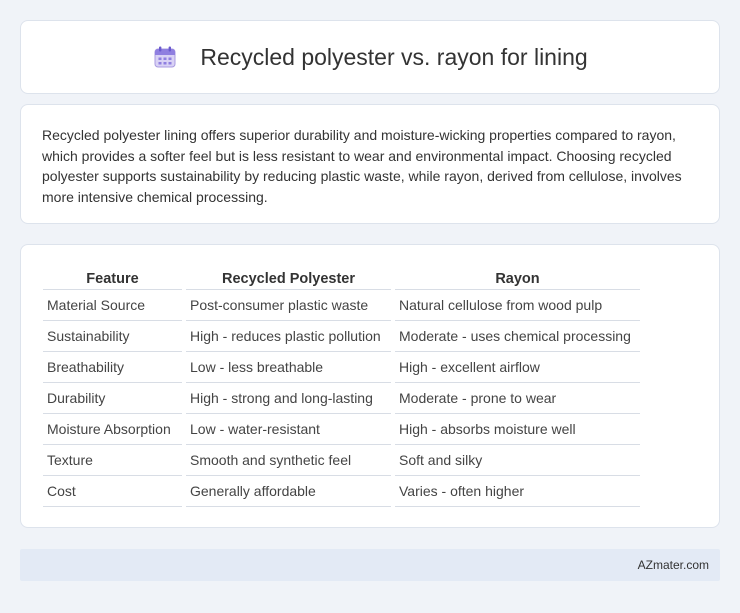 The image size is (740, 613). Describe the element at coordinates (112, 398) in the screenshot. I see `cell-feature: Durability` at that location.